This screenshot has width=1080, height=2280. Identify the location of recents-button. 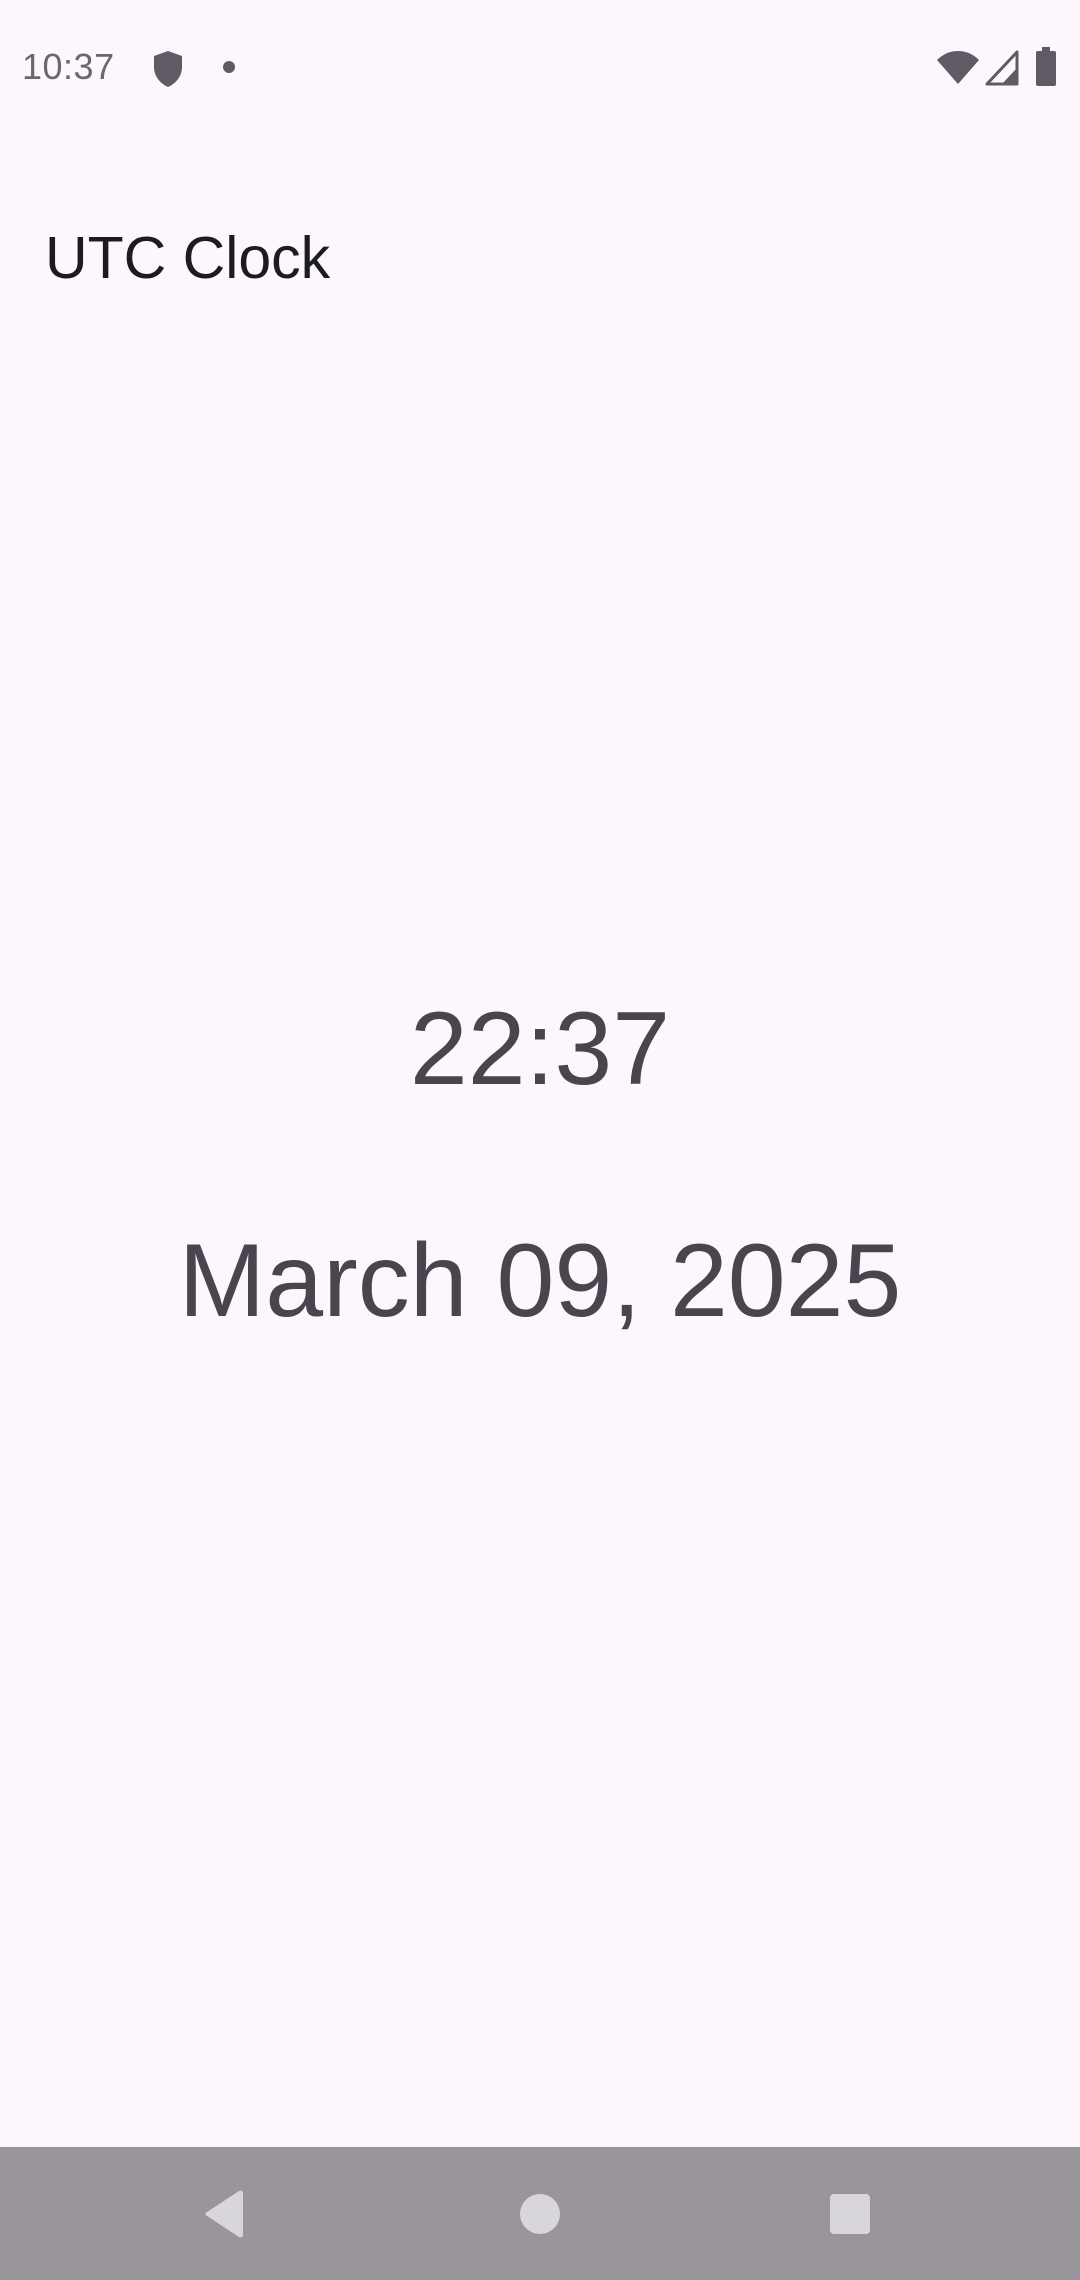
(850, 2213).